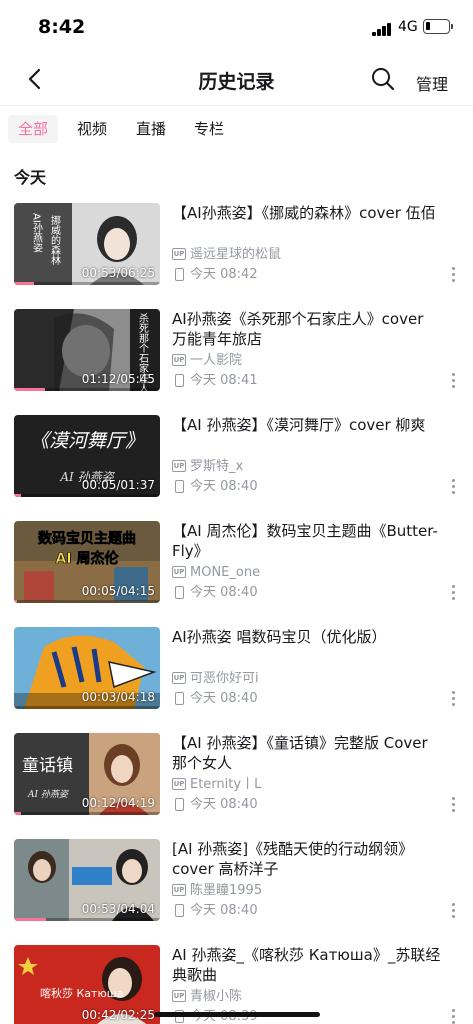 This screenshot has width=473, height=1024. I want to click on thumb-text: 《漠河舞厅》, so click(87, 441).